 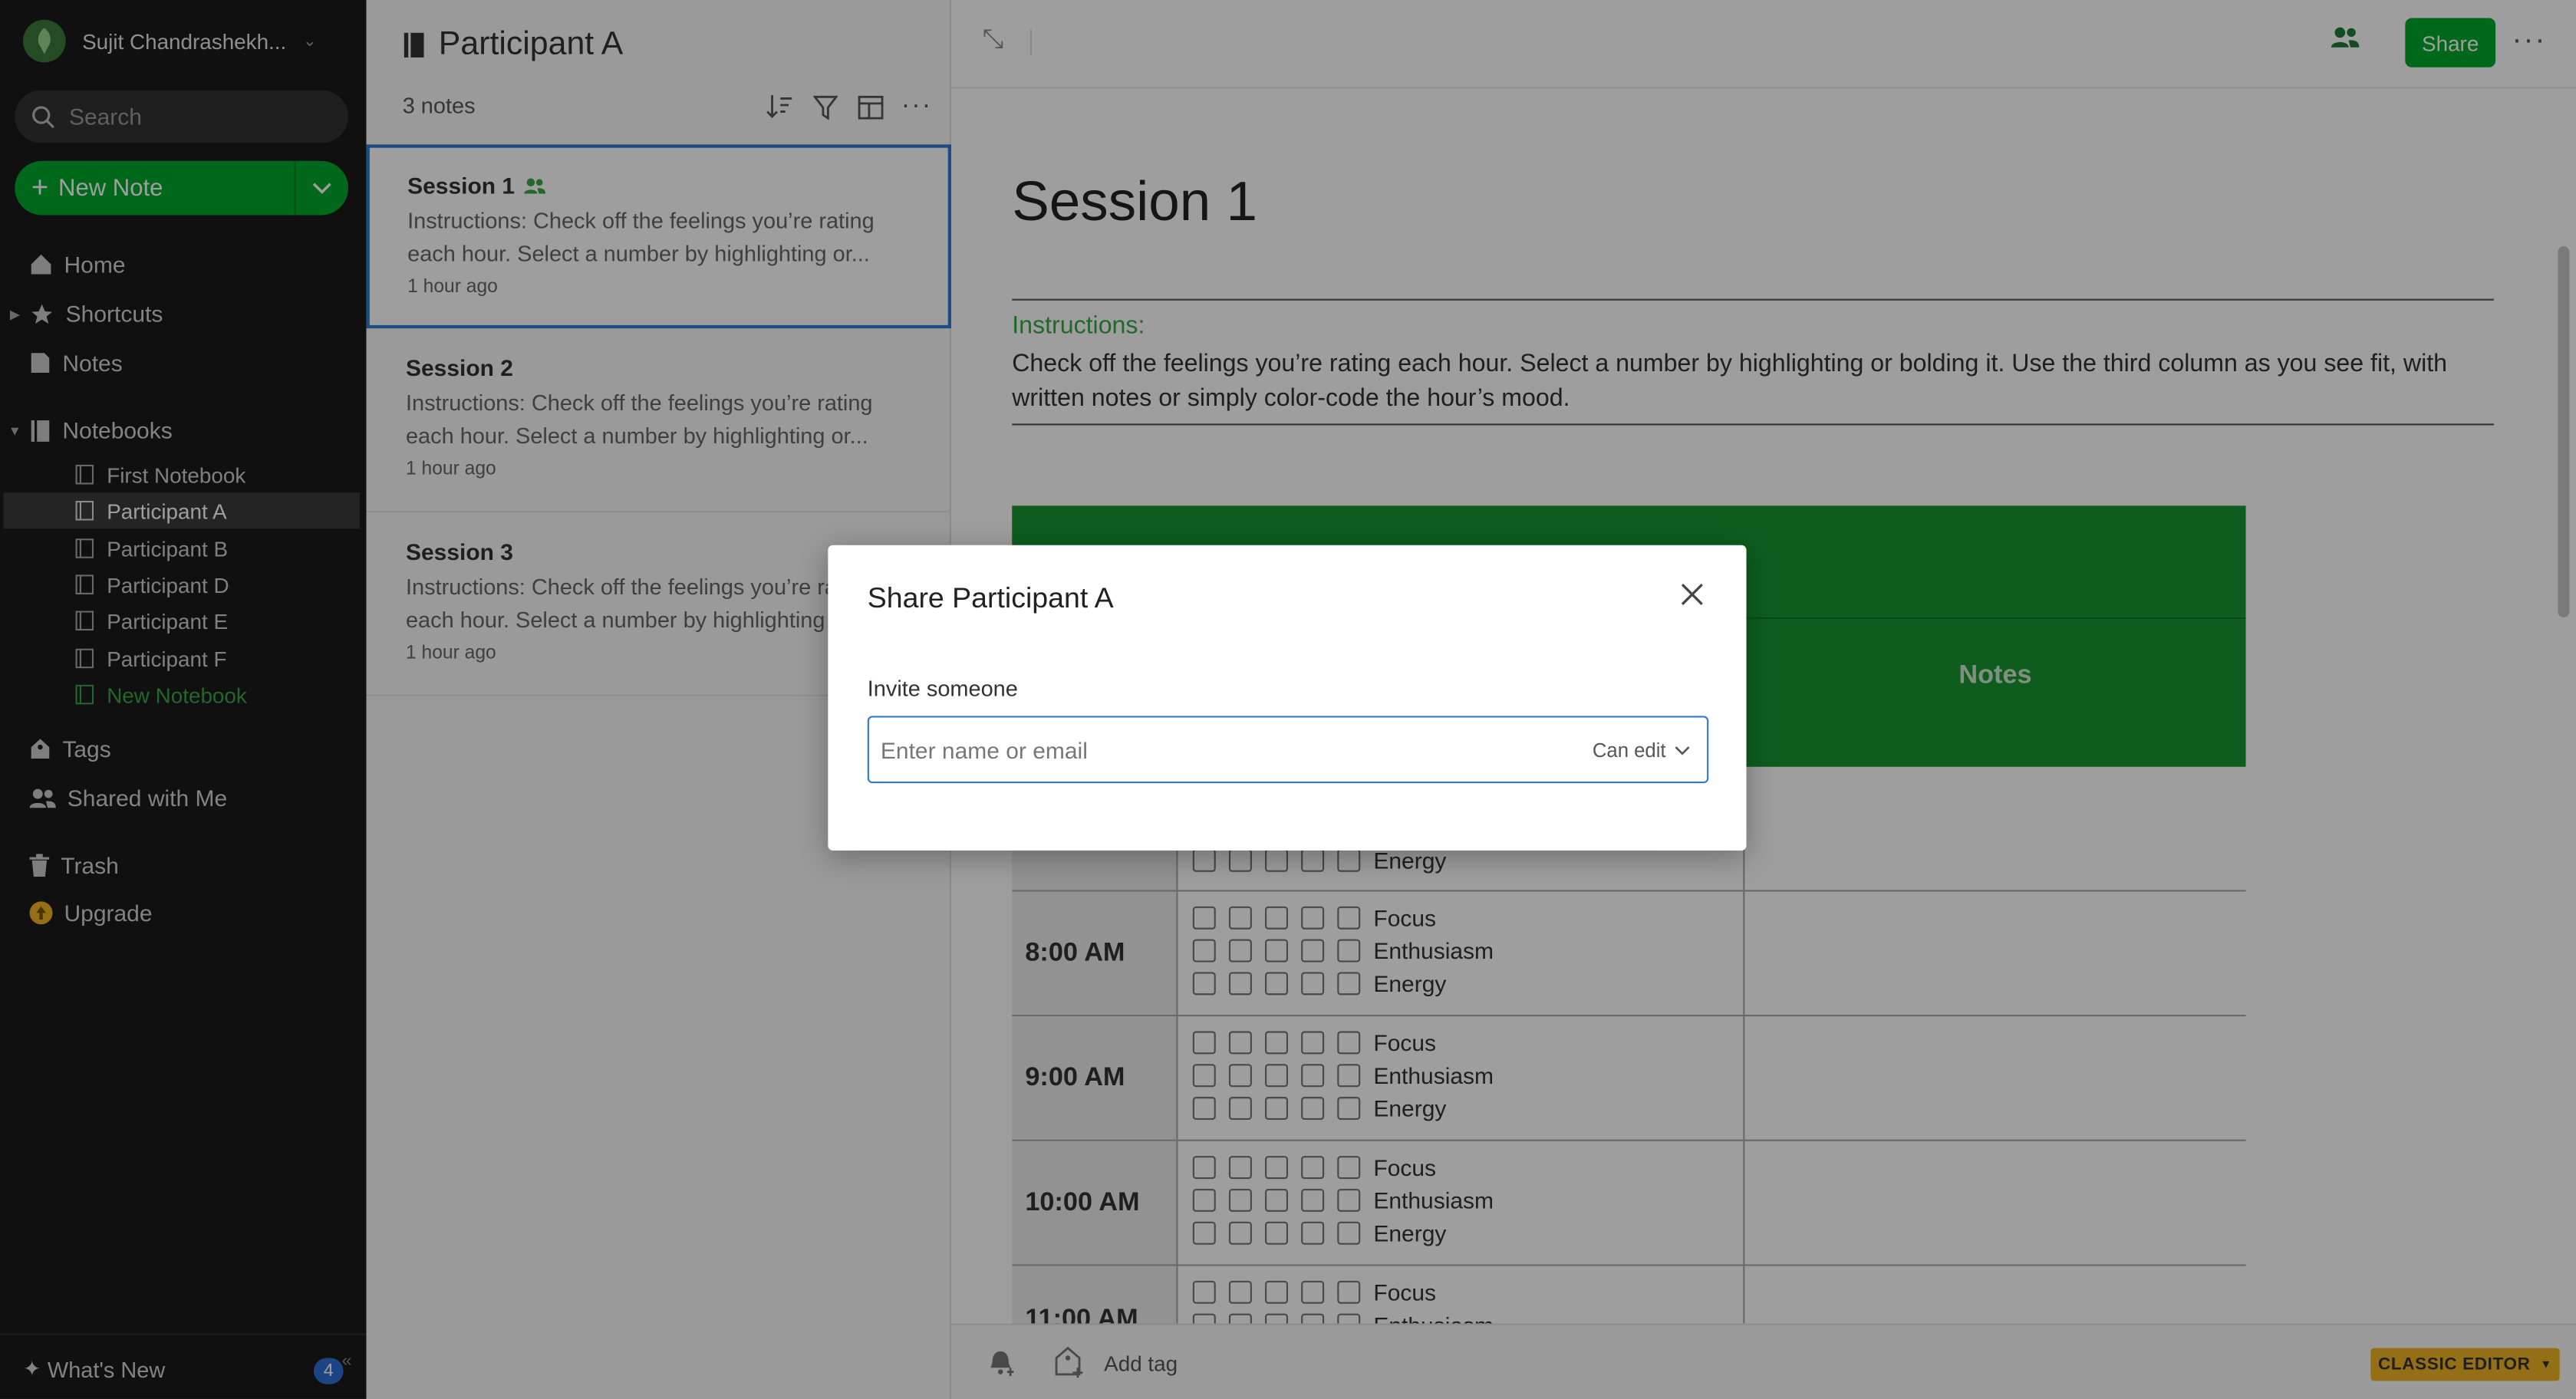 What do you see at coordinates (1682, 750) in the screenshot?
I see `chevron-down-icon` at bounding box center [1682, 750].